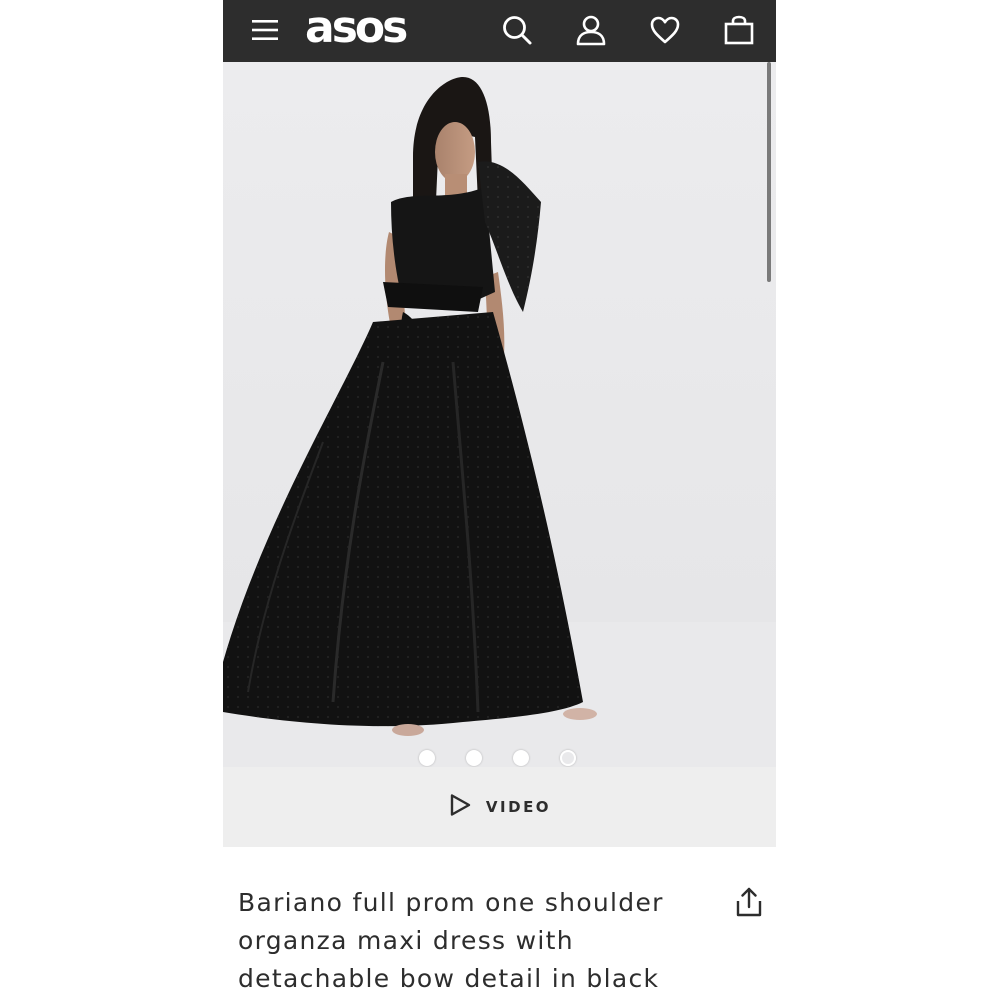 Image resolution: width=1000 pixels, height=1000 pixels. Describe the element at coordinates (749, 902) in the screenshot. I see `share-icon` at that location.